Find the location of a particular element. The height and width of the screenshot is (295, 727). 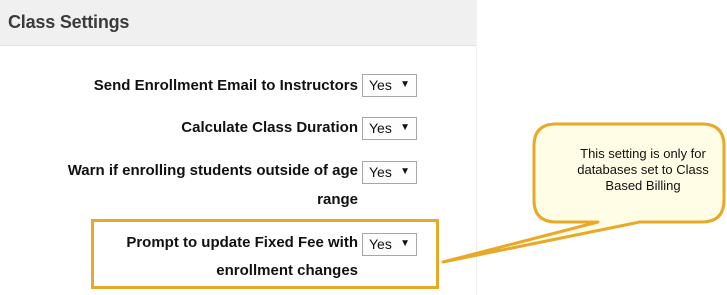

panel-title: Class Settings is located at coordinates (69, 22).